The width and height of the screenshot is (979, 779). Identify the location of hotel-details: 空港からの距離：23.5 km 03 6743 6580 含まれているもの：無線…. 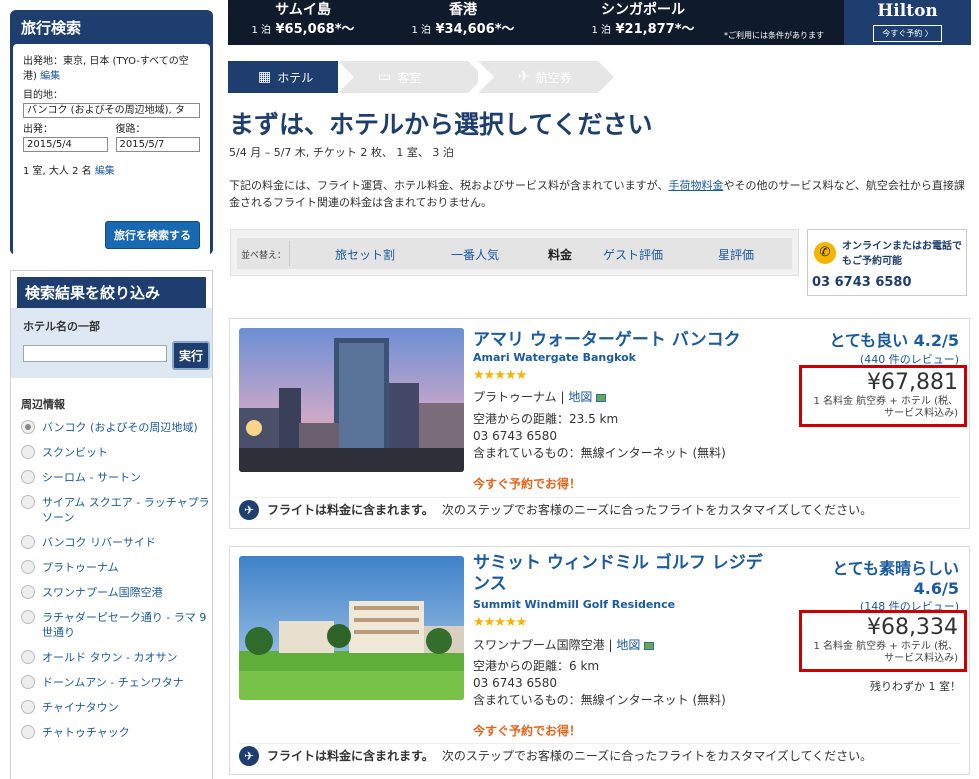
(599, 436).